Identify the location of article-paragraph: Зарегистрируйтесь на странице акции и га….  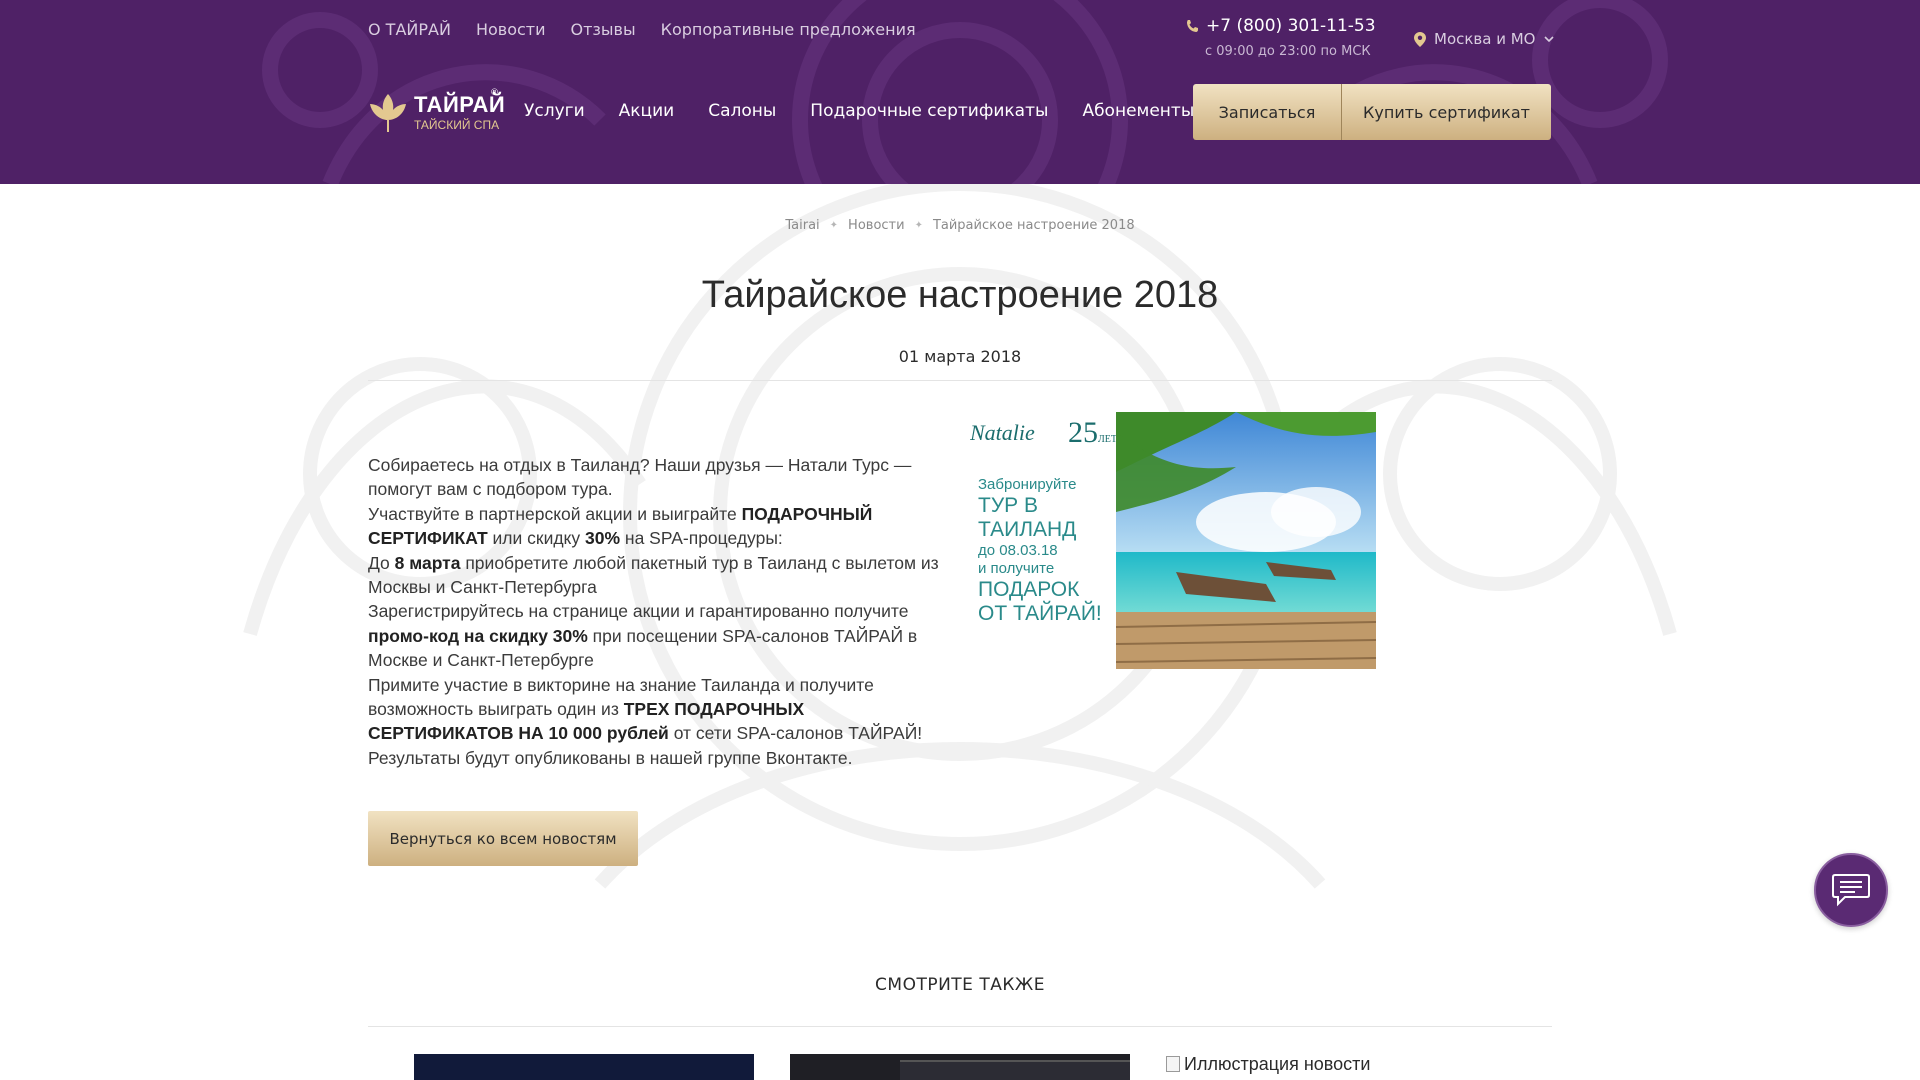
(643, 636).